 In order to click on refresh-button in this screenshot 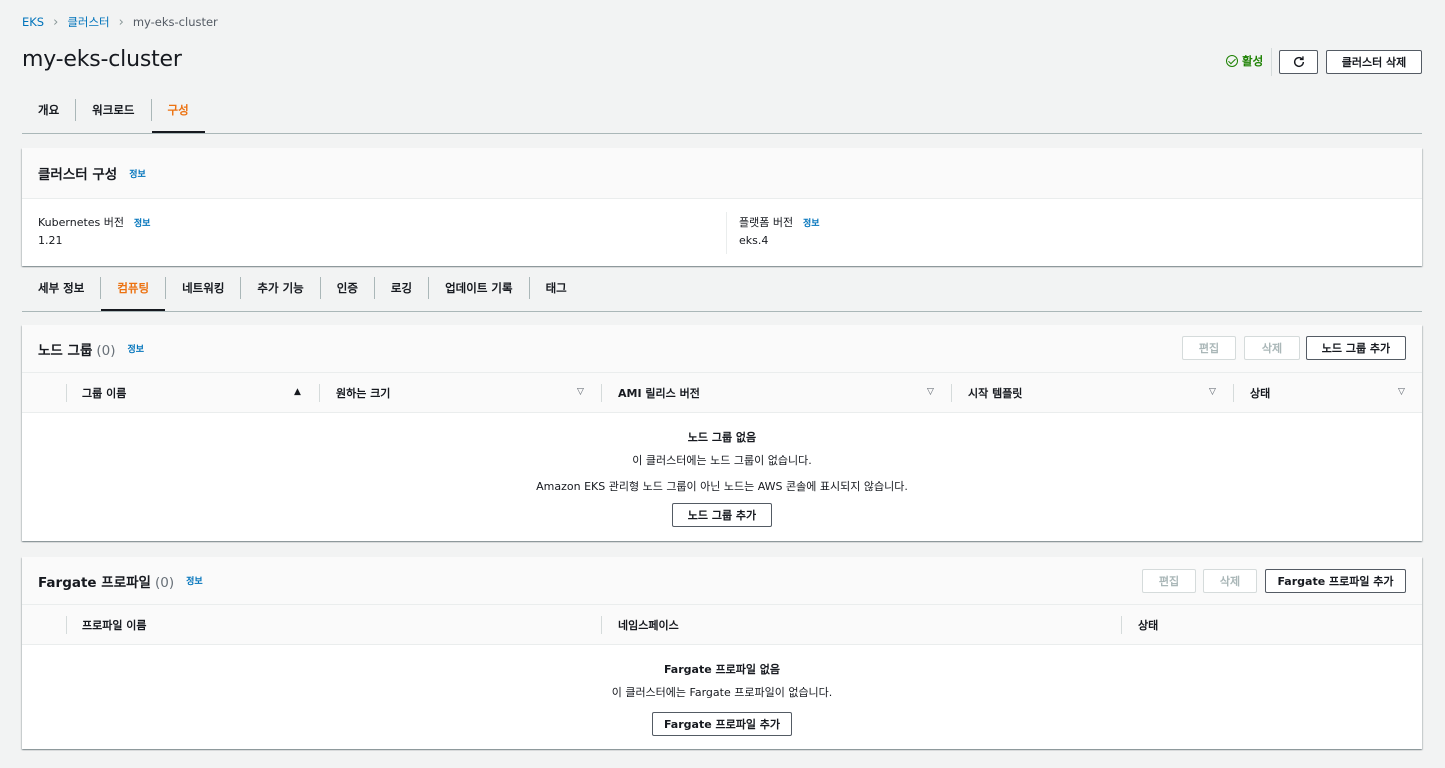, I will do `click(1298, 62)`.